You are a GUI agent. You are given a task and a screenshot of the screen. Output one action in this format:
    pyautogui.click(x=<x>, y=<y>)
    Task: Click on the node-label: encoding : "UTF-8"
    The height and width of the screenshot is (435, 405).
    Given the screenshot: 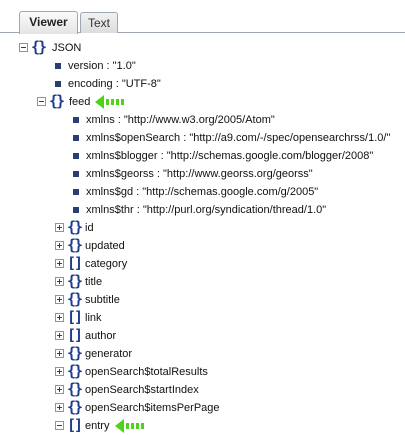 What is the action you would take?
    pyautogui.click(x=114, y=84)
    